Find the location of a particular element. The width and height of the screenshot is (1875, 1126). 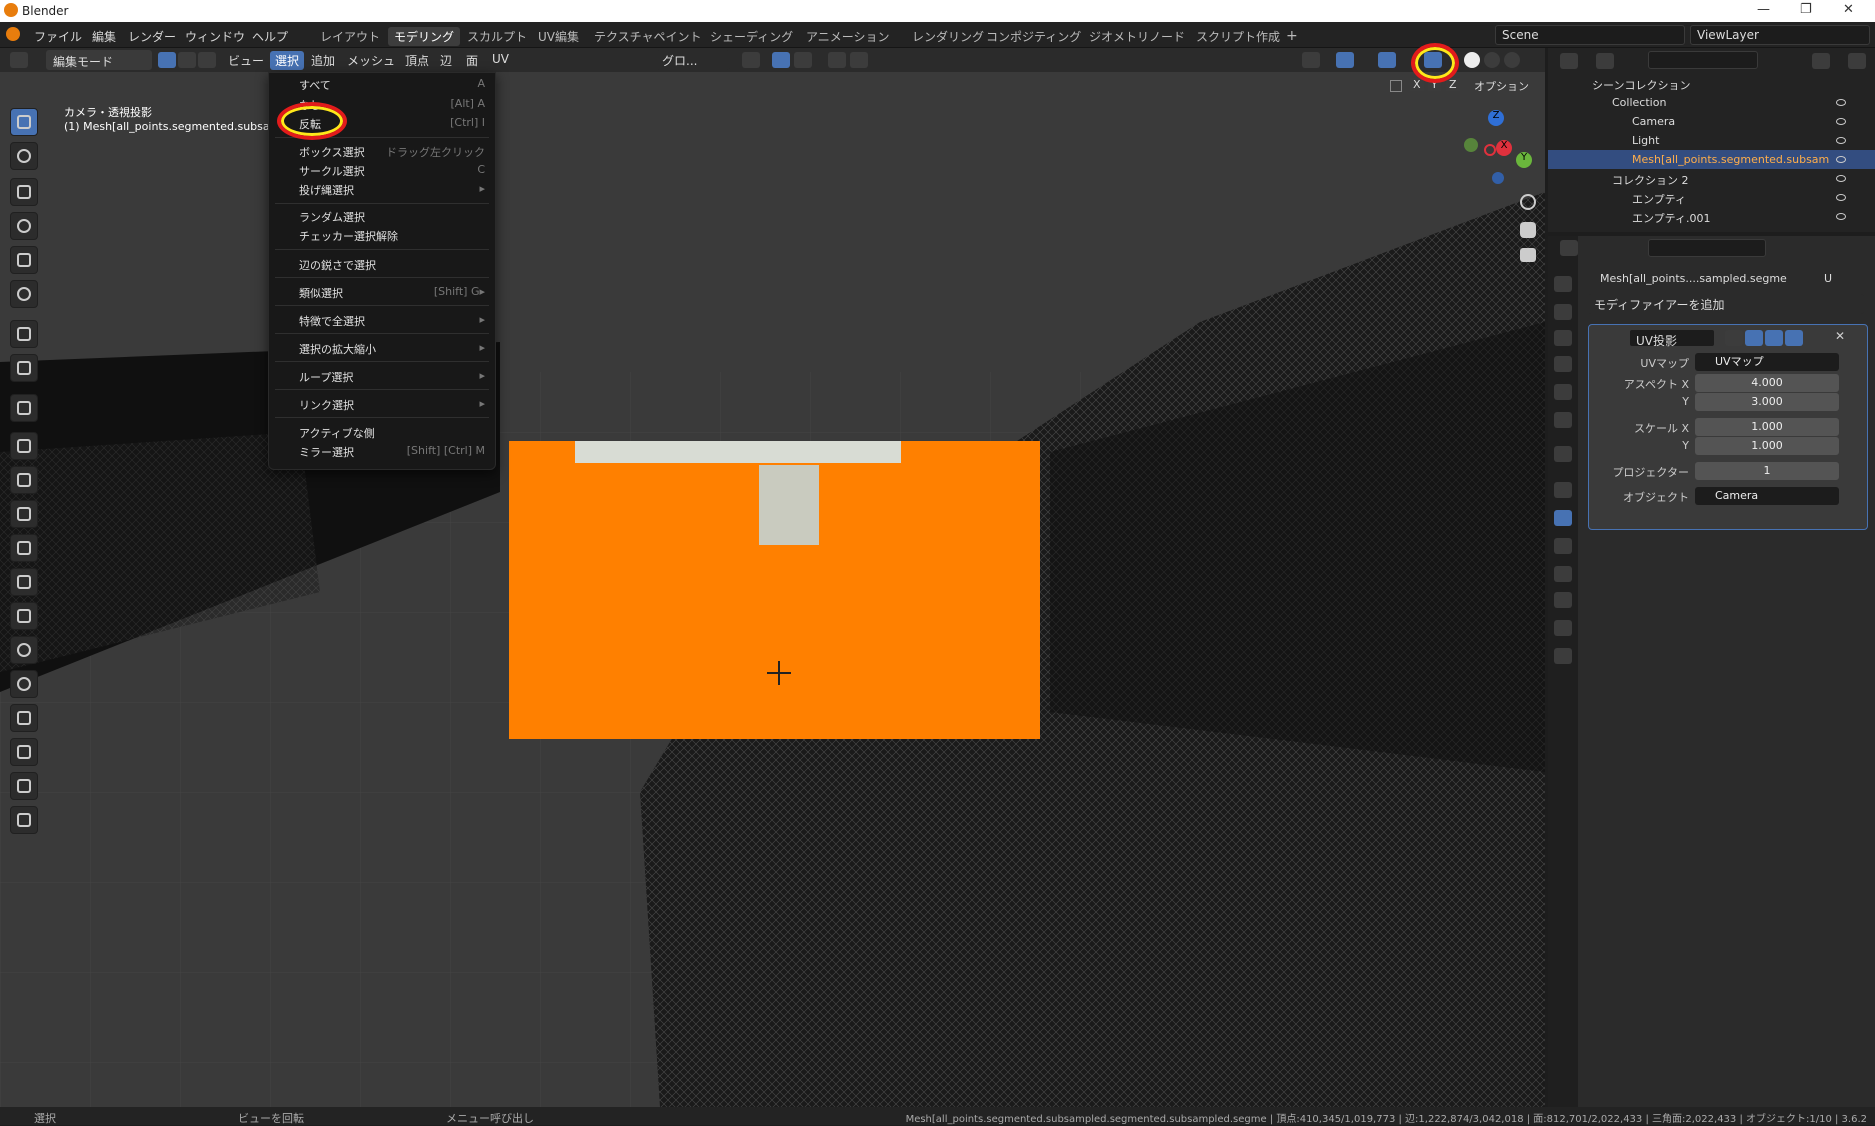

outliner-row-empty-001: エンプティ.001 is located at coordinates (1711, 216).